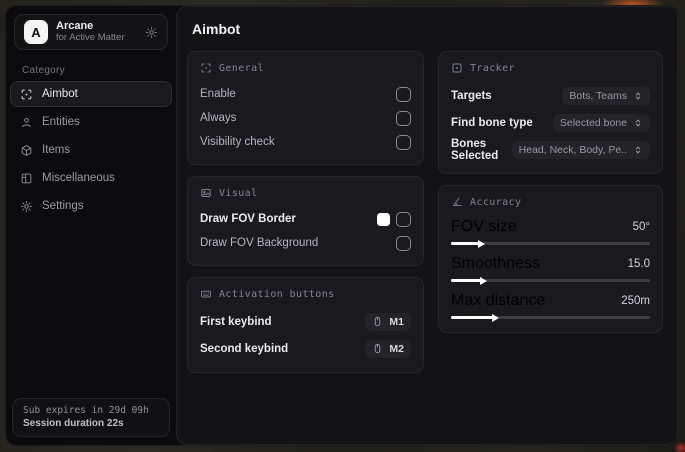  Describe the element at coordinates (396, 348) in the screenshot. I see `keybind-value: M2` at that location.